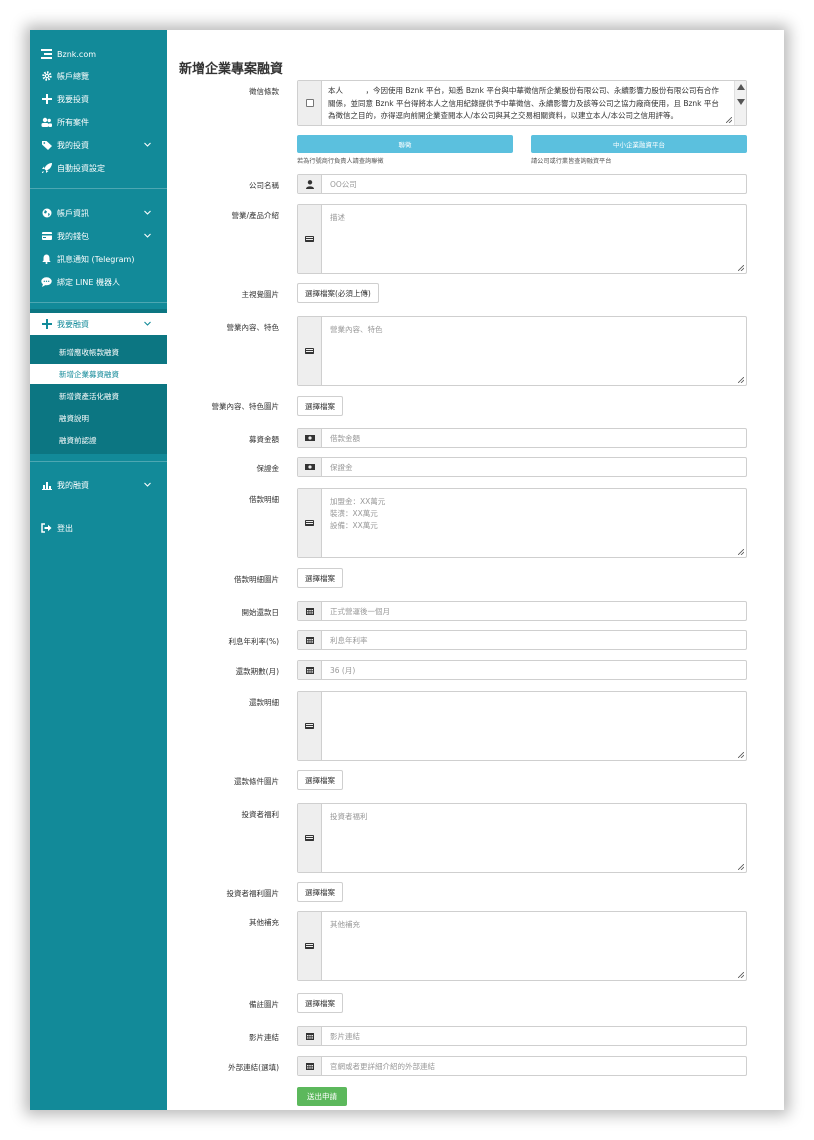  I want to click on external-input: 官網或者更詳細介紹的外部連結, so click(382, 1066).